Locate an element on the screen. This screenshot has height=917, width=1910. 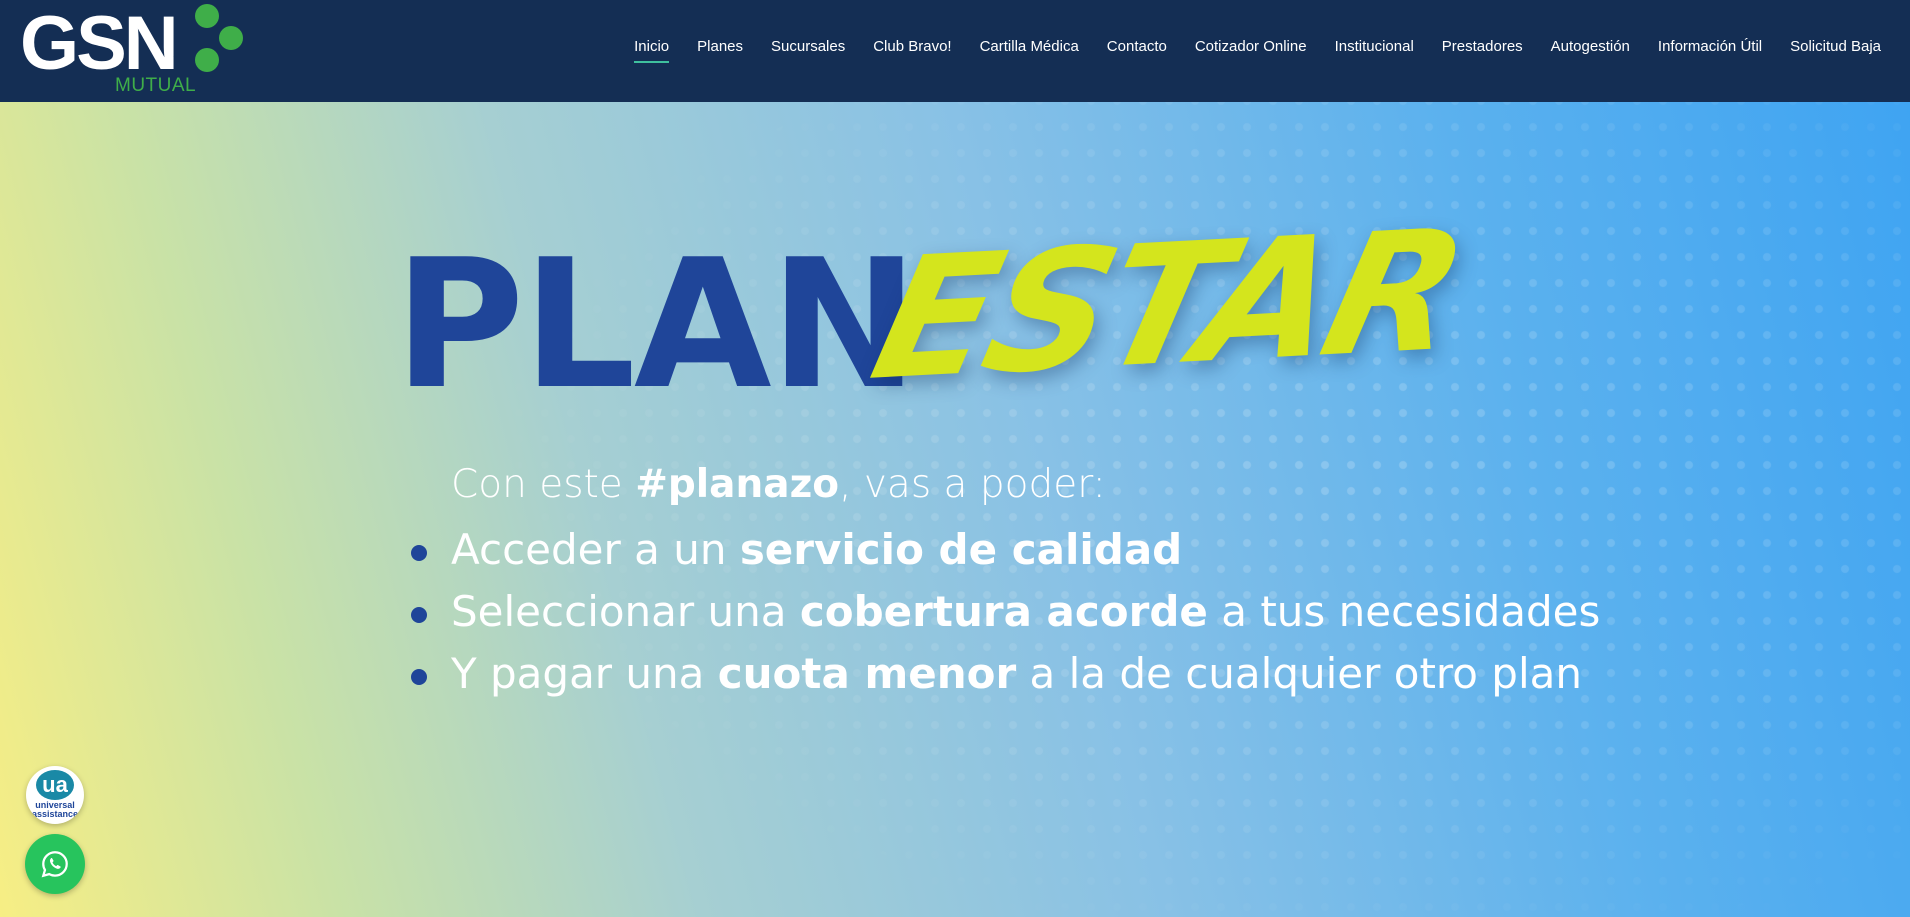
hero-title-estar: ESTAR is located at coordinates (1167, 305).